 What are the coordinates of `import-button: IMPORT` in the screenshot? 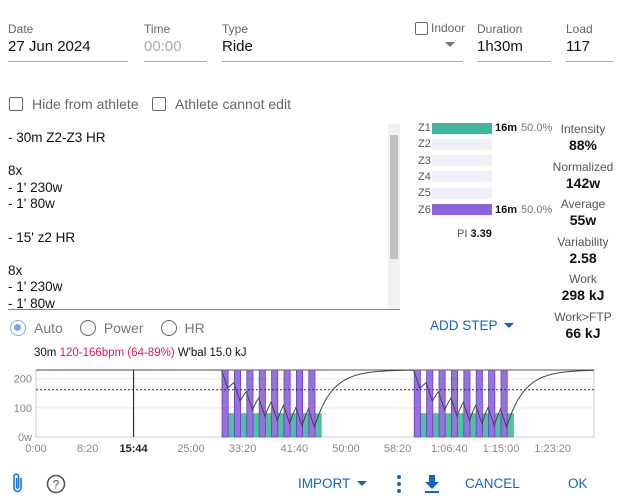 It's located at (333, 483).